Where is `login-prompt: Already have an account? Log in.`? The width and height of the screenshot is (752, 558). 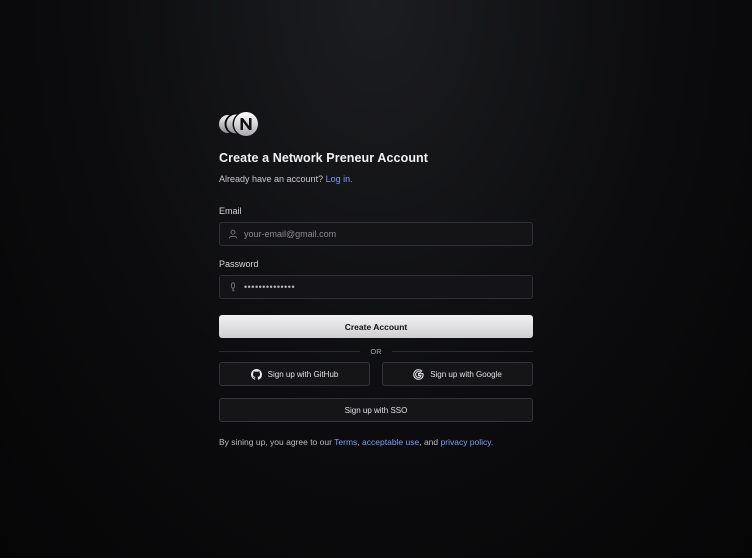 login-prompt: Already have an account? Log in. is located at coordinates (376, 179).